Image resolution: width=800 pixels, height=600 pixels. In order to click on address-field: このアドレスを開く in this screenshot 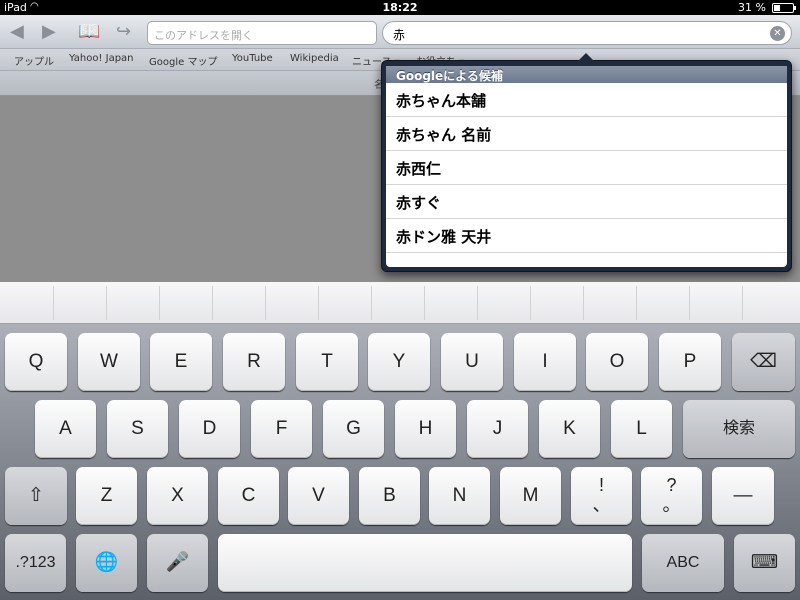, I will do `click(262, 33)`.